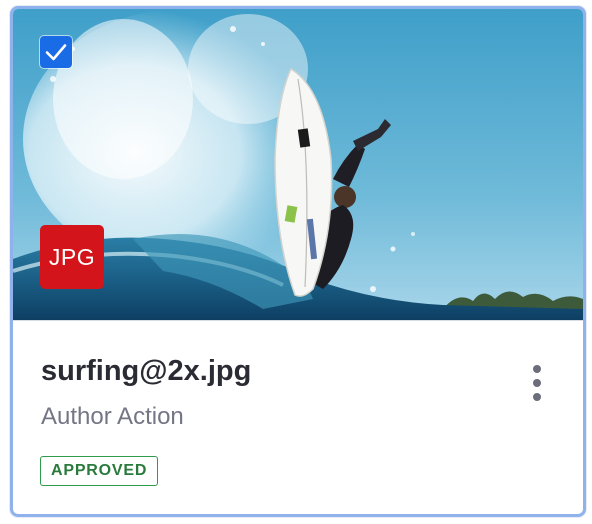 The image size is (592, 524). Describe the element at coordinates (112, 416) in the screenshot. I see `asset-subtitle: Author Action` at that location.